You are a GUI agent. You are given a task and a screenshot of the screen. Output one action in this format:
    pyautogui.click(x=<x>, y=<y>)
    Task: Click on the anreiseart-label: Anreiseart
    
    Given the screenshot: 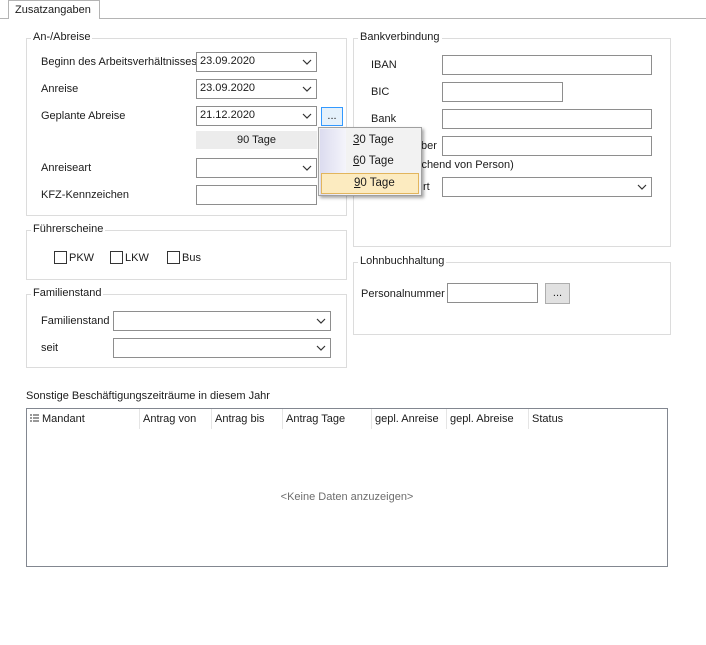 What is the action you would take?
    pyautogui.click(x=66, y=168)
    